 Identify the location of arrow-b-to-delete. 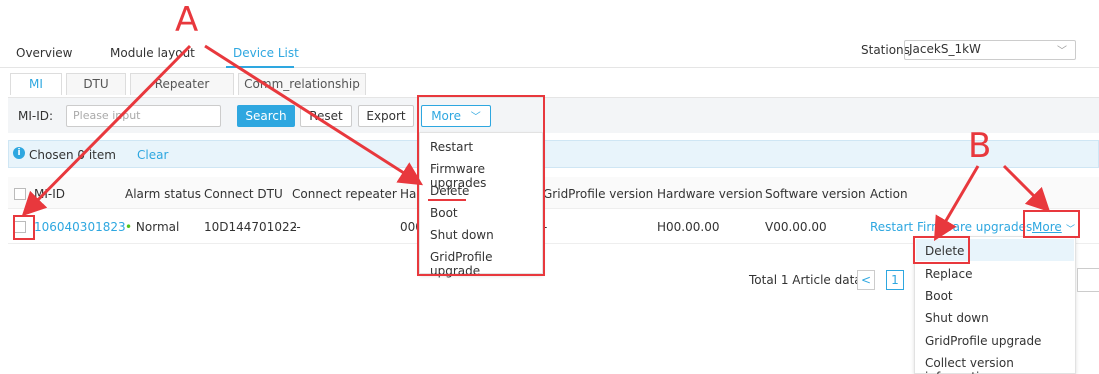
(956, 203).